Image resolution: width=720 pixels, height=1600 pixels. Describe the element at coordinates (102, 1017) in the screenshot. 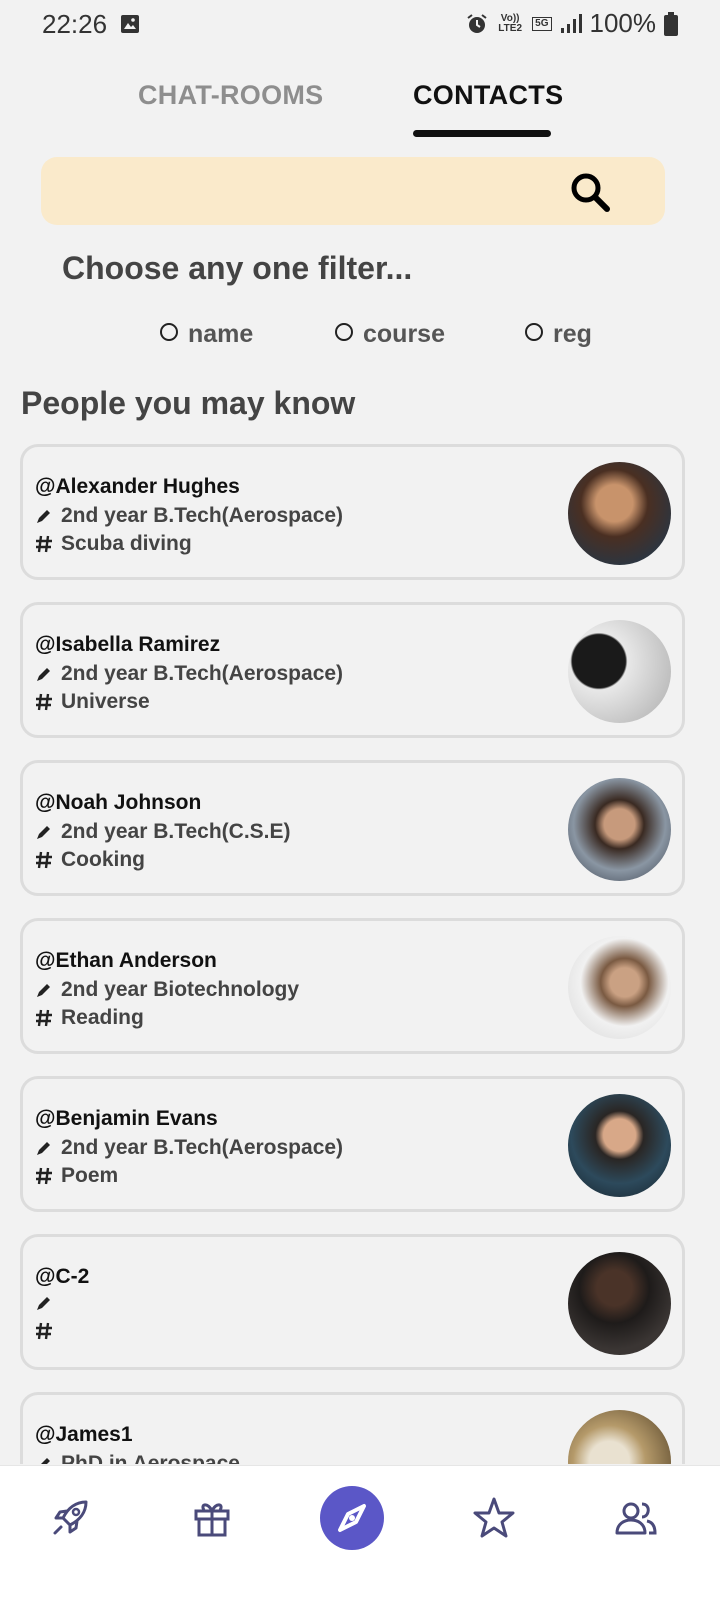

I see `contact-interest: Reading` at that location.